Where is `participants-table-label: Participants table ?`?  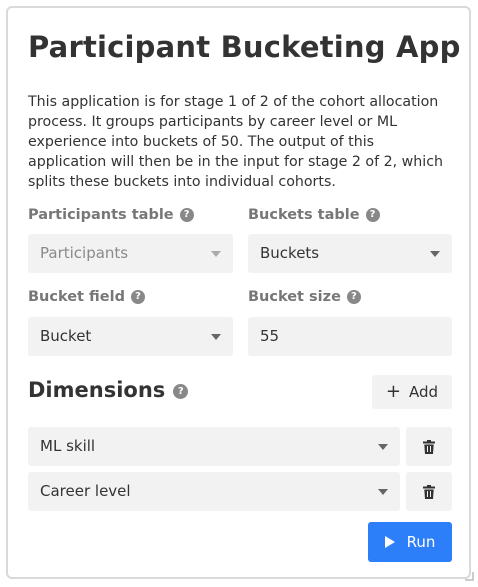 participants-table-label: Participants table ? is located at coordinates (111, 215).